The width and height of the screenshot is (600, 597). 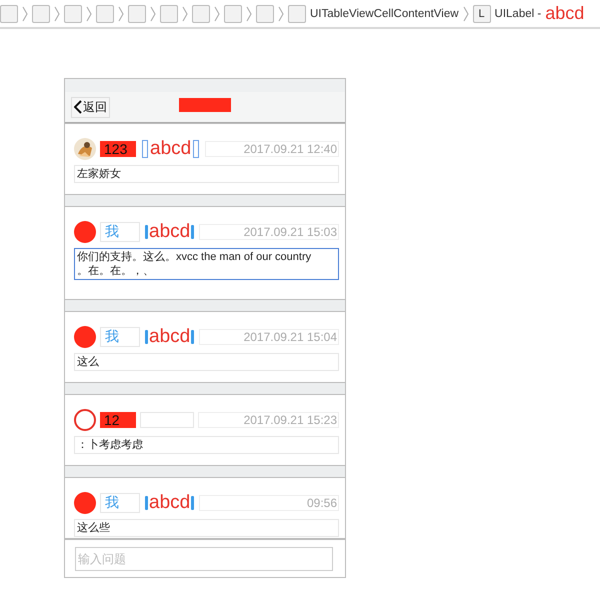 I want to click on message-cell: 123 abcd 2017.09.21 12:40 左家娇女, so click(x=205, y=159).